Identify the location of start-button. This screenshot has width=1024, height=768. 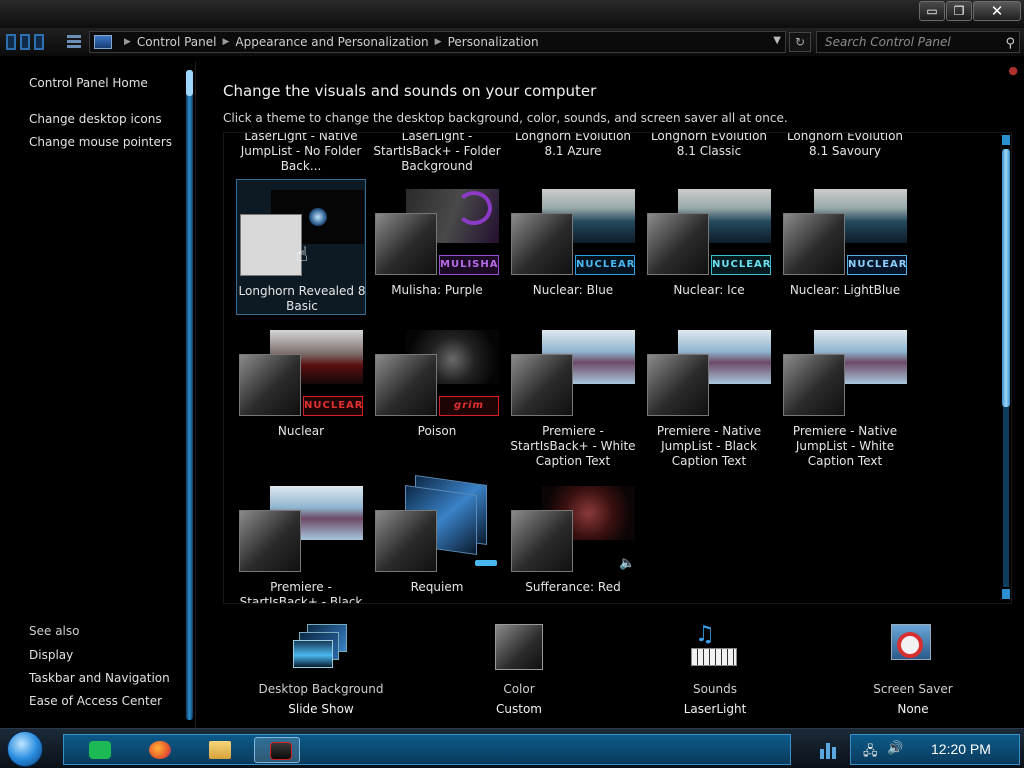
(25, 749).